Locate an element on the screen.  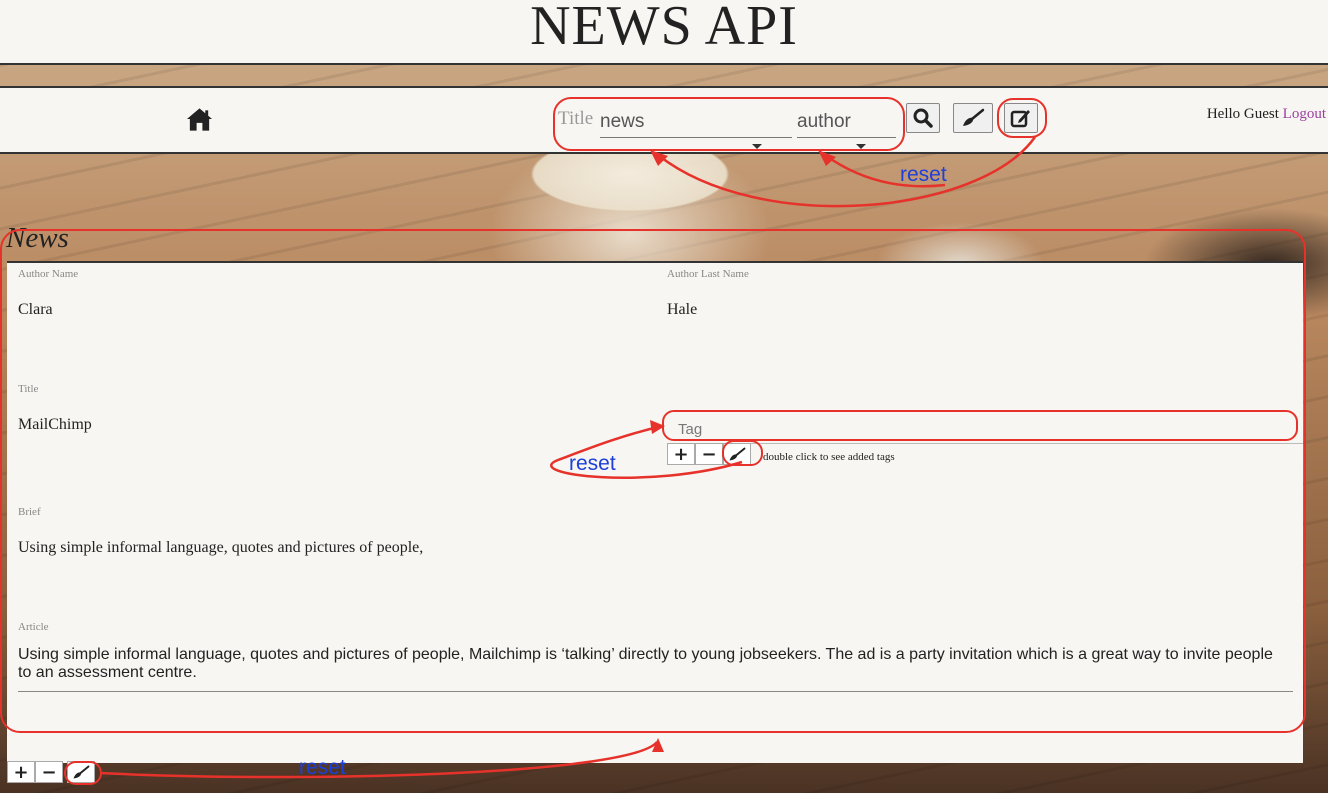
annotation-tag-outline is located at coordinates (980, 425).